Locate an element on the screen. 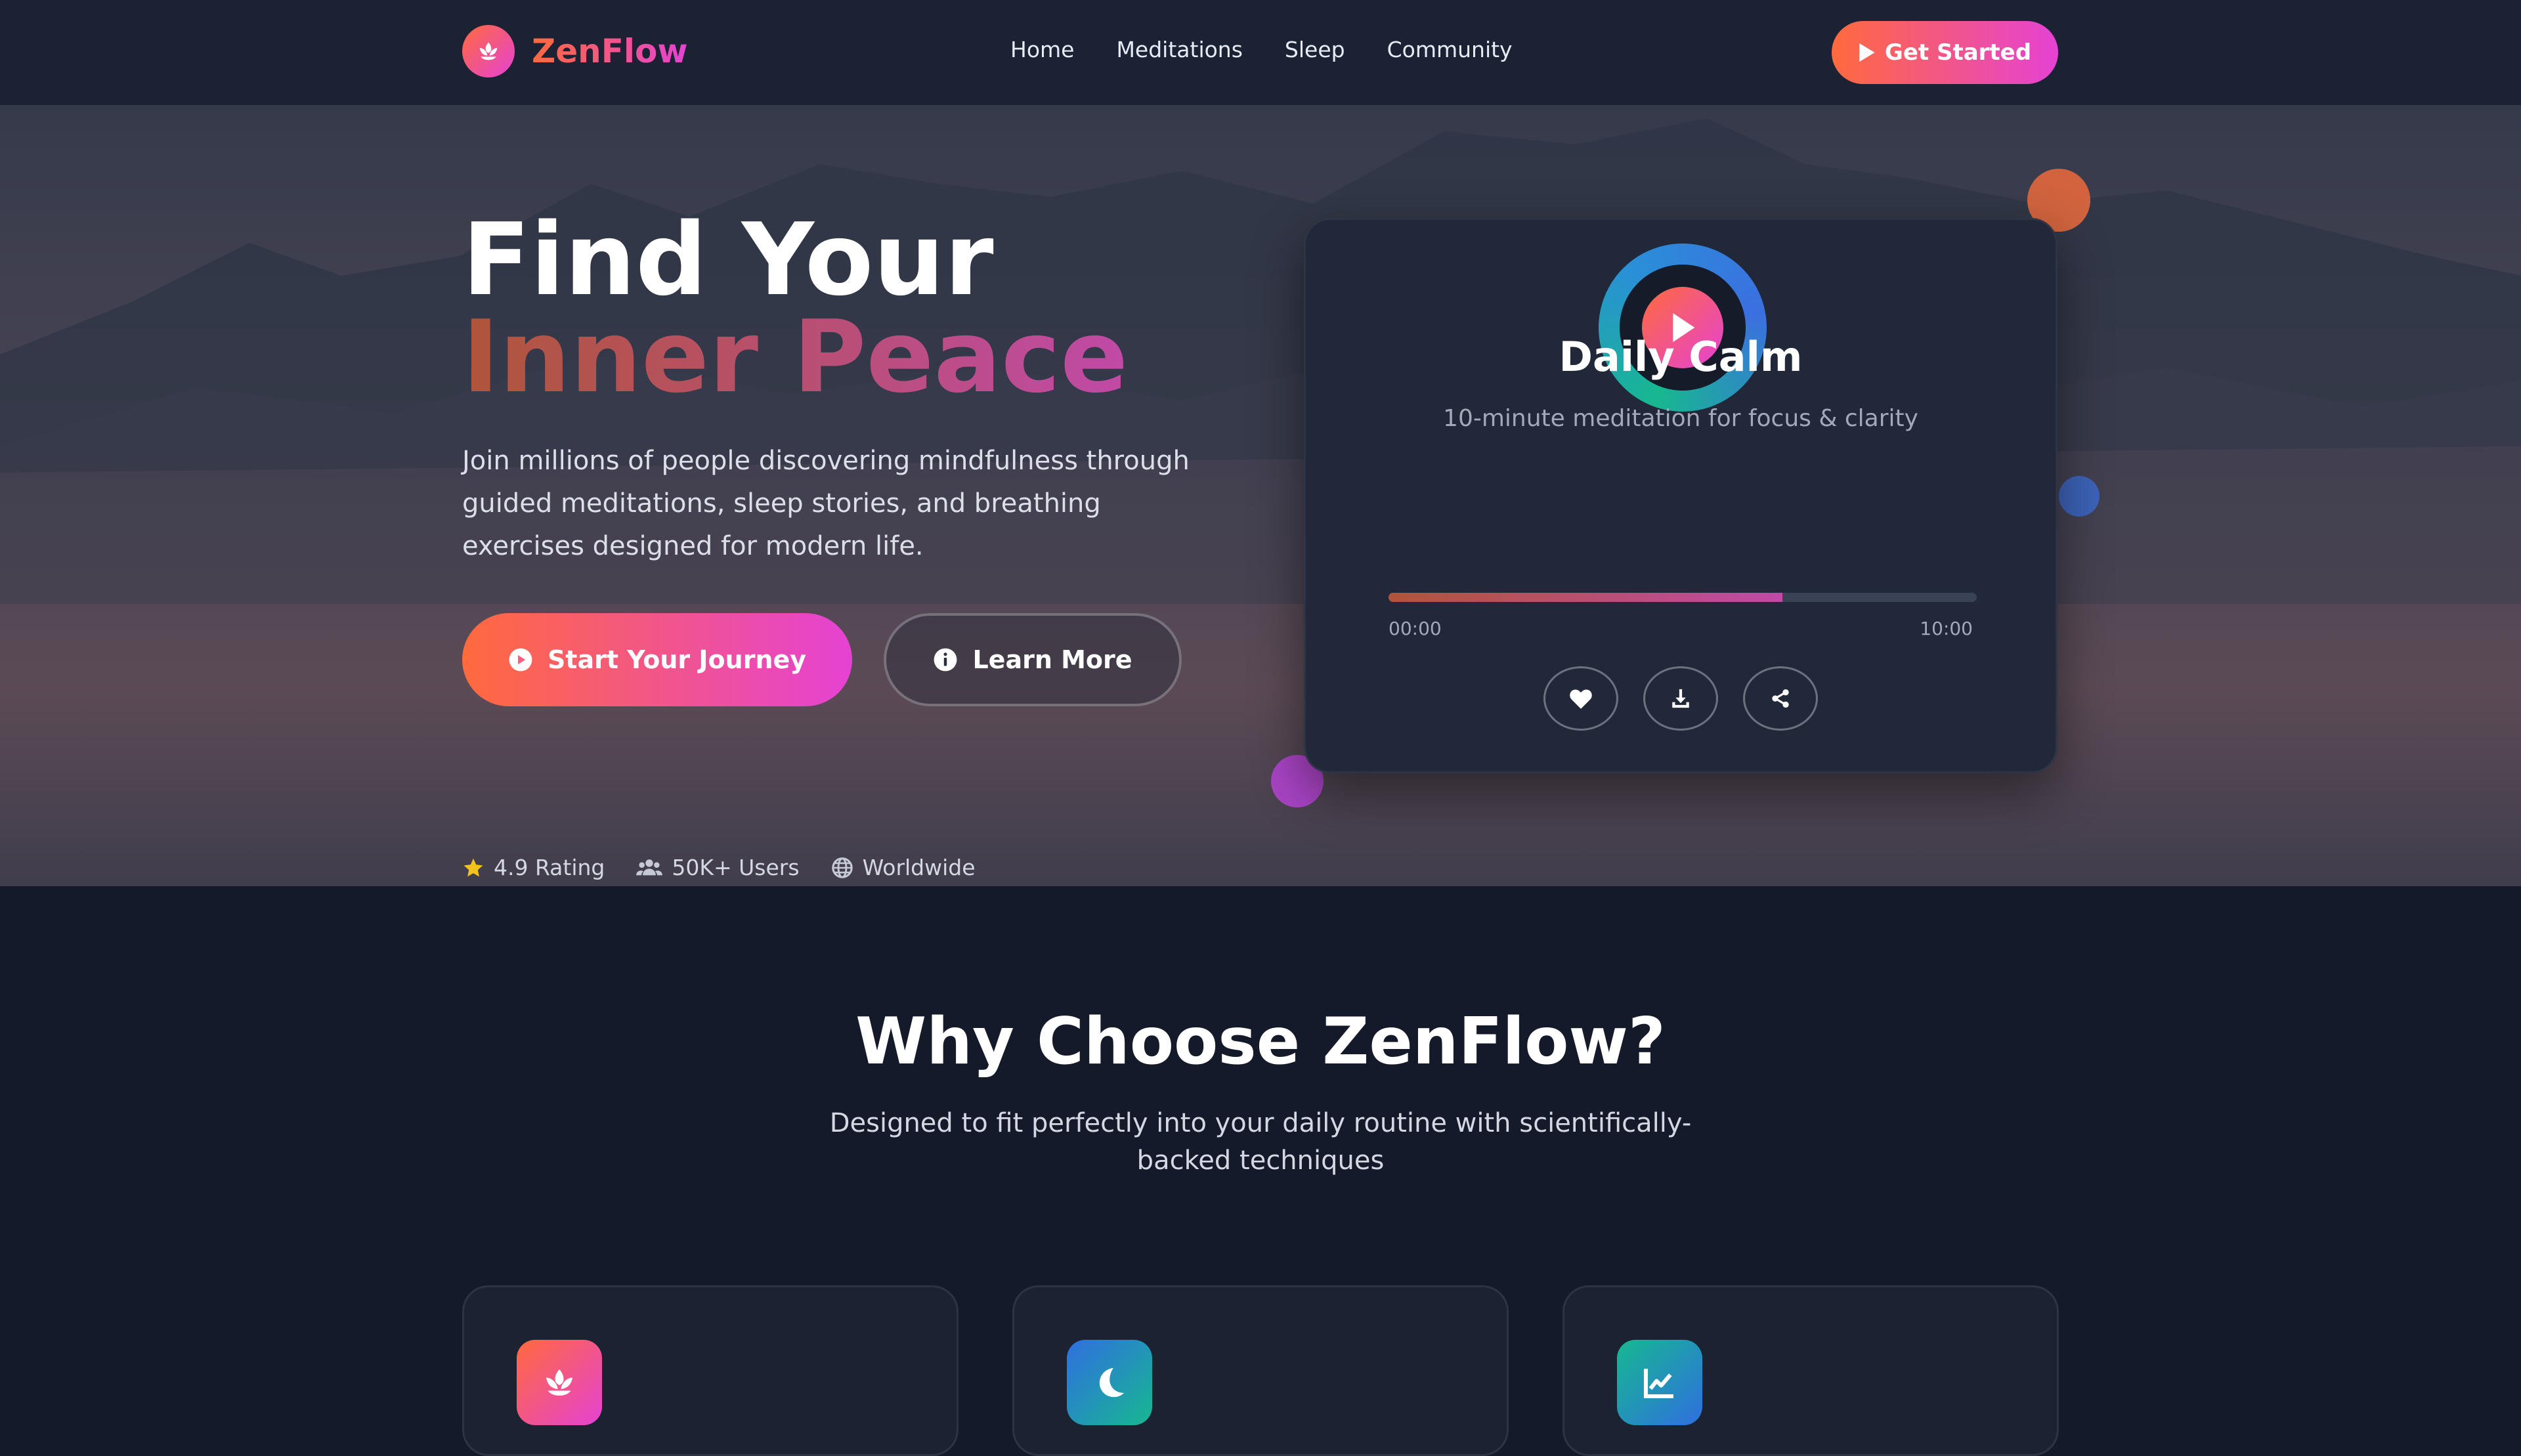  download-icon is located at coordinates (1680, 698).